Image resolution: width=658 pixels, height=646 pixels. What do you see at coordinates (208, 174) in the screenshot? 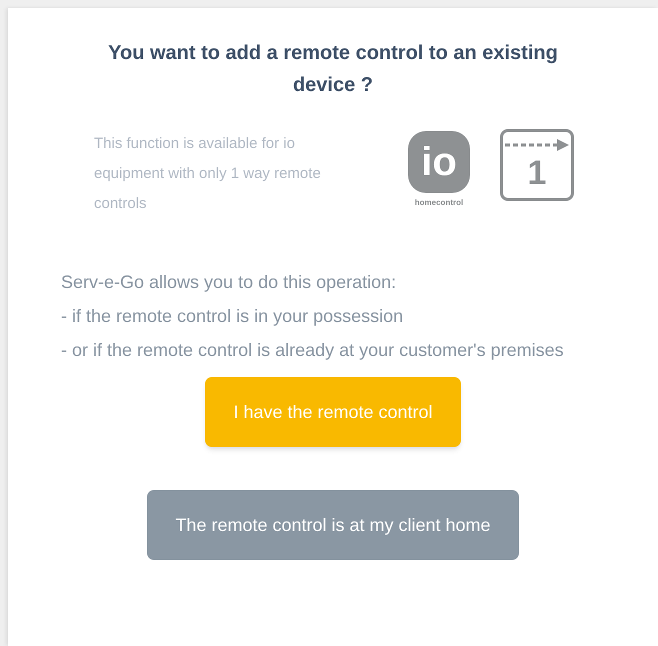
I see `info-text: This function is available for io equipment with only 1 way remote controls` at bounding box center [208, 174].